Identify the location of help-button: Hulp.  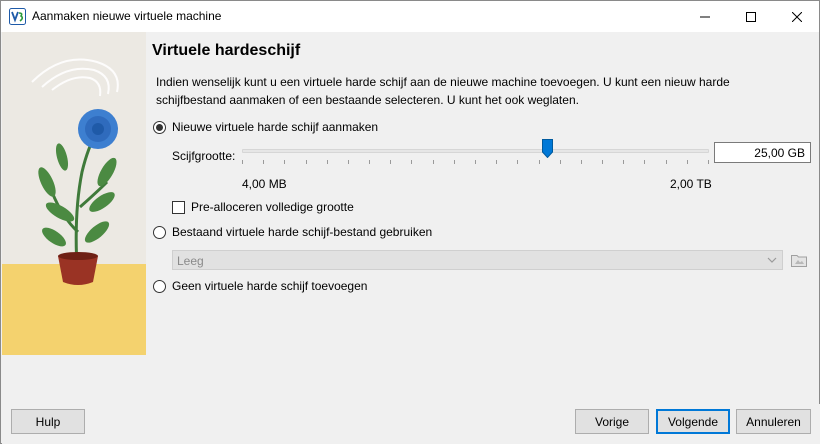
(48, 421).